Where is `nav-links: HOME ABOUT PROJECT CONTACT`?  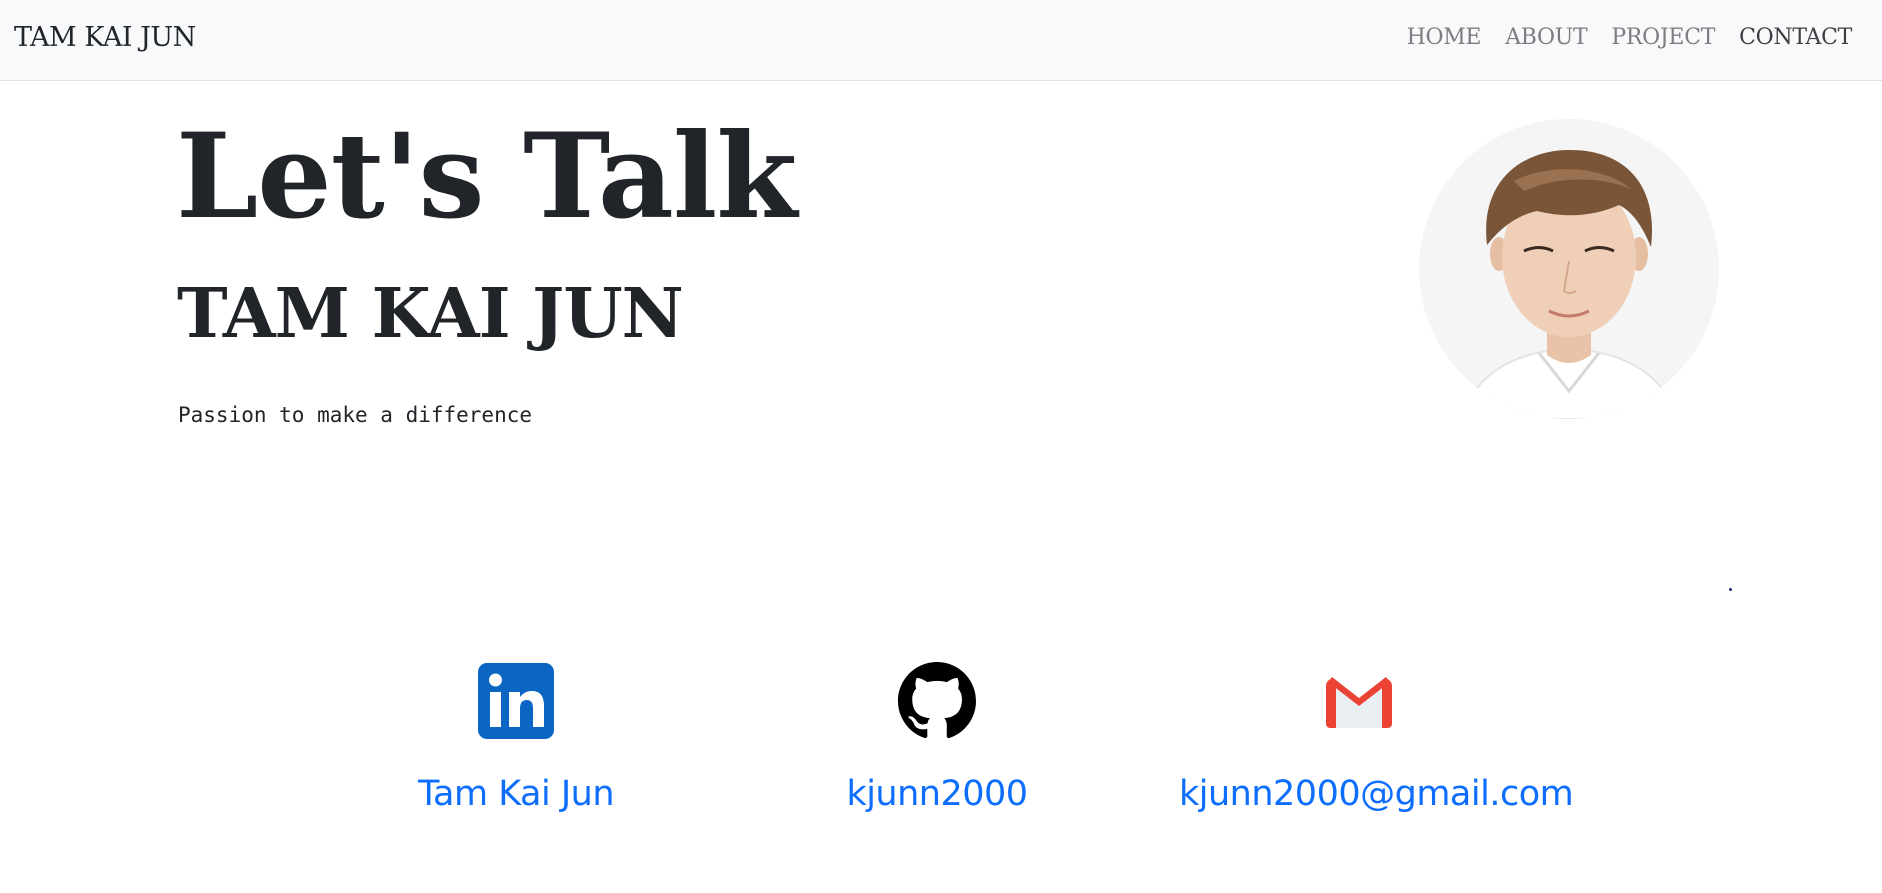 nav-links: HOME ABOUT PROJECT CONTACT is located at coordinates (1630, 37).